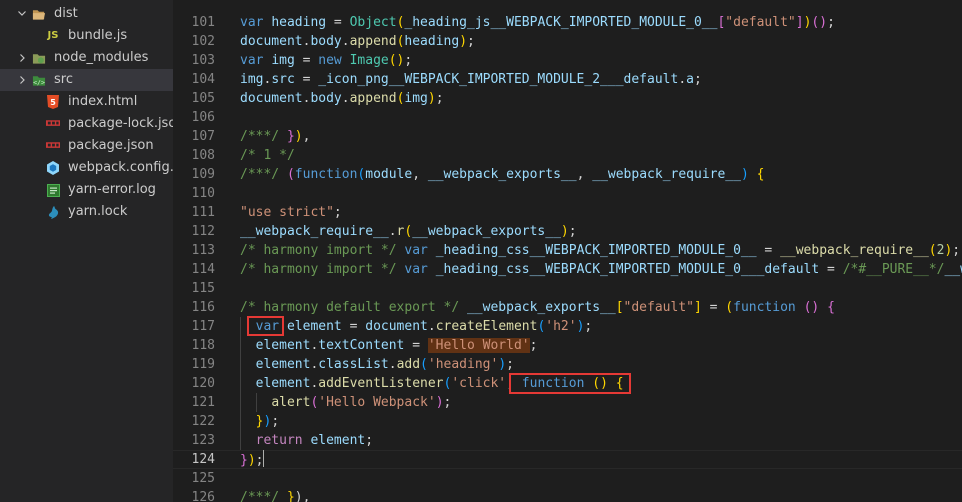 This screenshot has width=962, height=502. What do you see at coordinates (377, 402) in the screenshot?
I see `code-token: 'Hello Webpack'` at bounding box center [377, 402].